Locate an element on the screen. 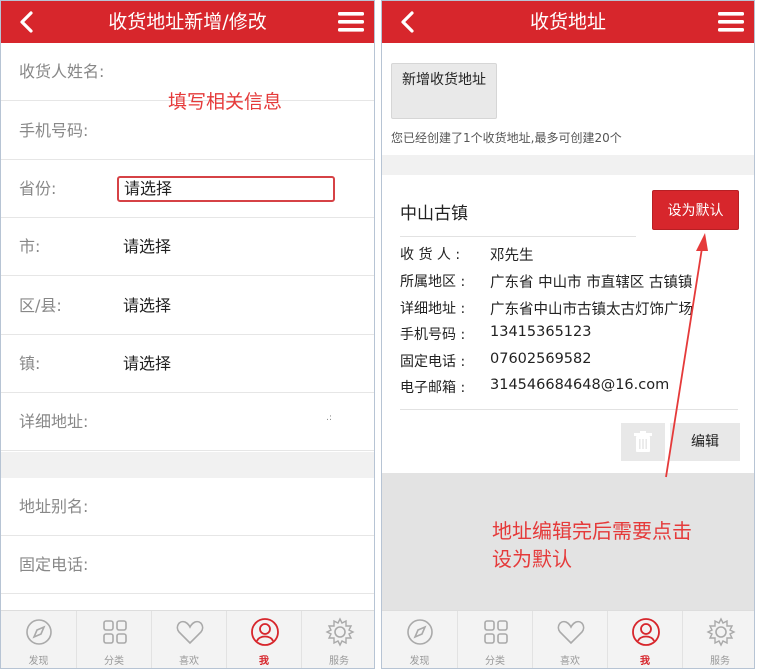  delete-button is located at coordinates (643, 442).